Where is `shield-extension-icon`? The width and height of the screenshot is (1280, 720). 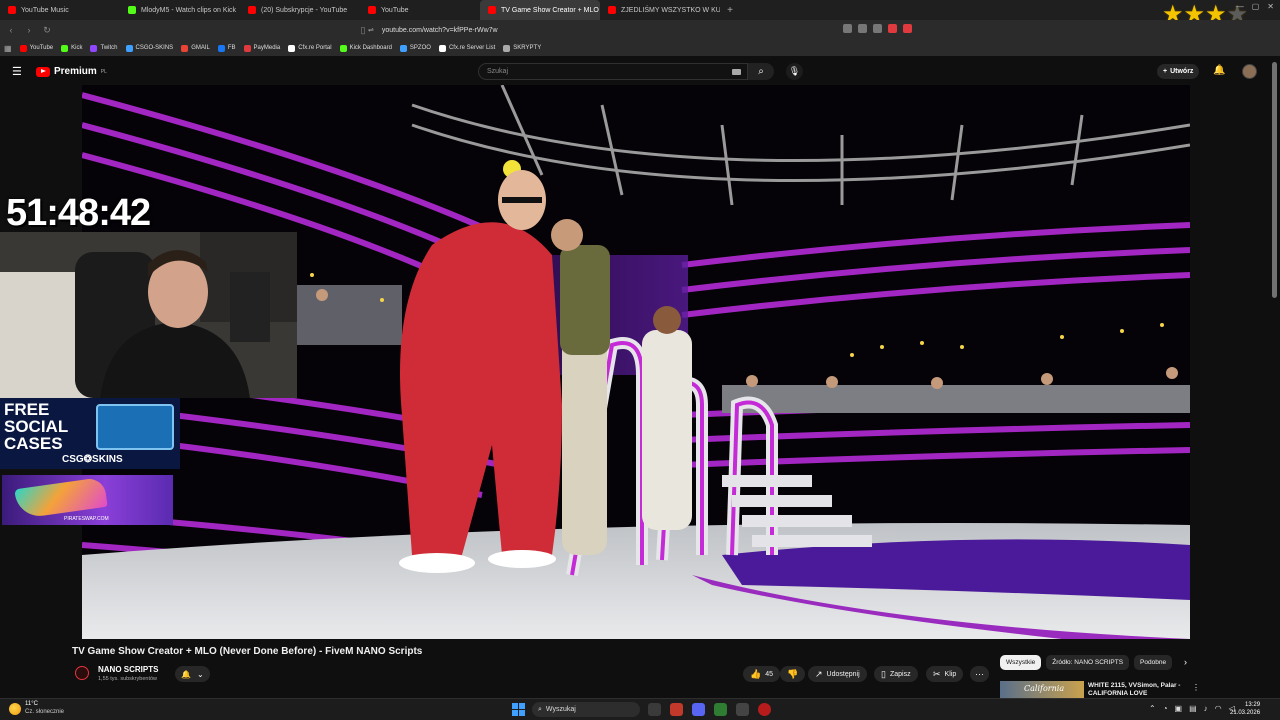 shield-extension-icon is located at coordinates (892, 28).